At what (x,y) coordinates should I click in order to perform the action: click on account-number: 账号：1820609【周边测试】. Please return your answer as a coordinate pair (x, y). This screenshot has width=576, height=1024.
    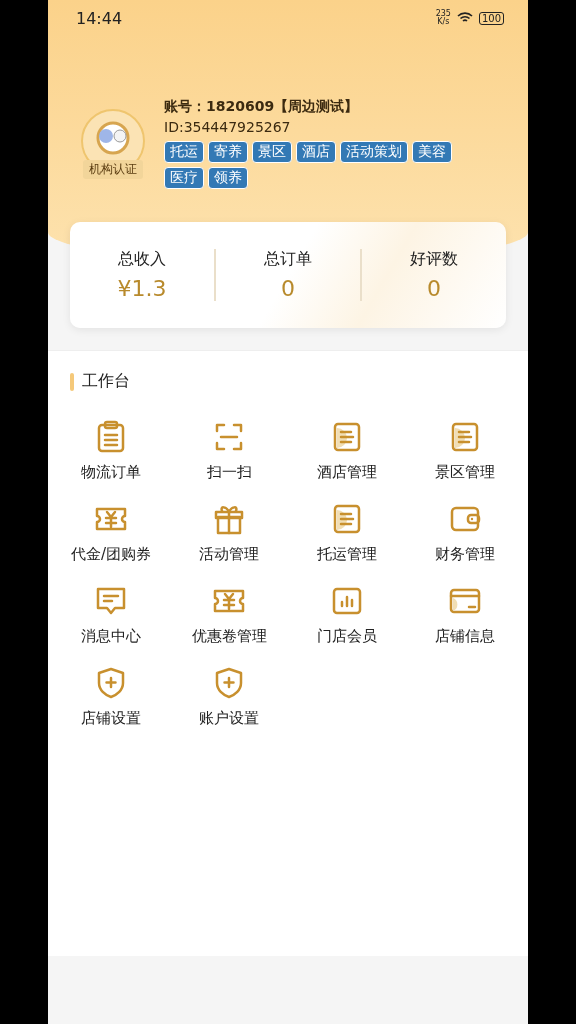
    Looking at the image, I should click on (262, 107).